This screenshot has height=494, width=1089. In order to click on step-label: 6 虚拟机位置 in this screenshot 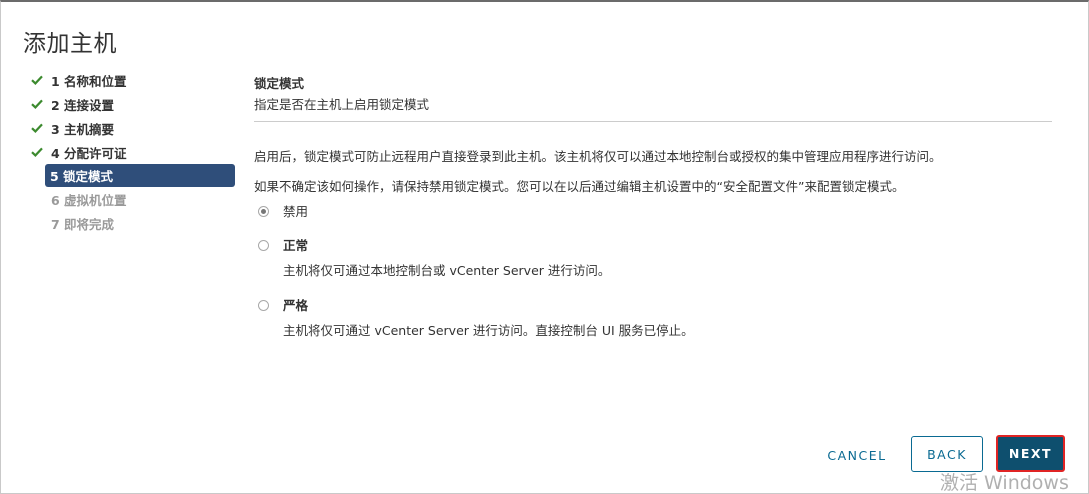, I will do `click(89, 200)`.